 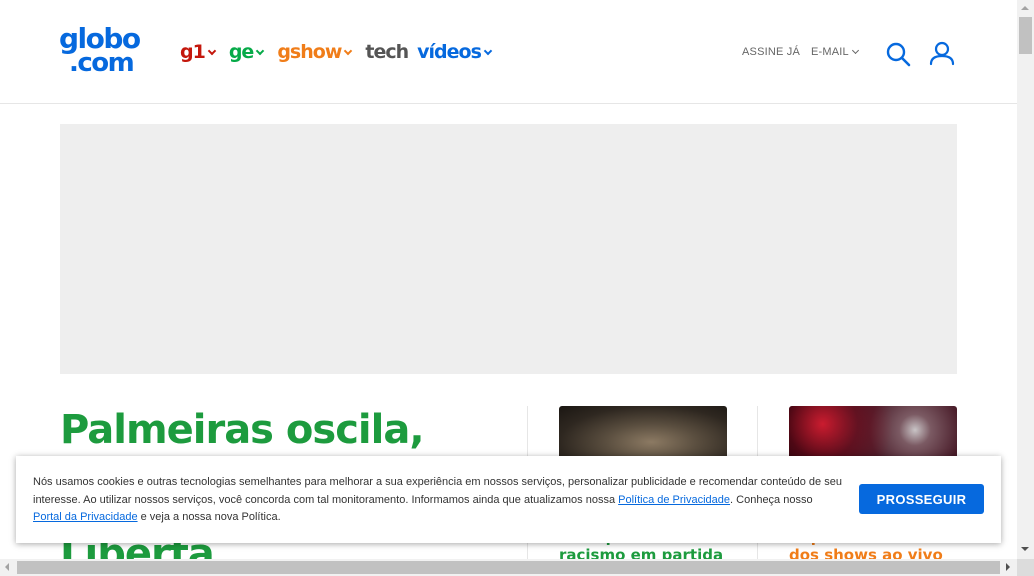 I want to click on cookie-text-part: . Conheça nosso, so click(x=771, y=499).